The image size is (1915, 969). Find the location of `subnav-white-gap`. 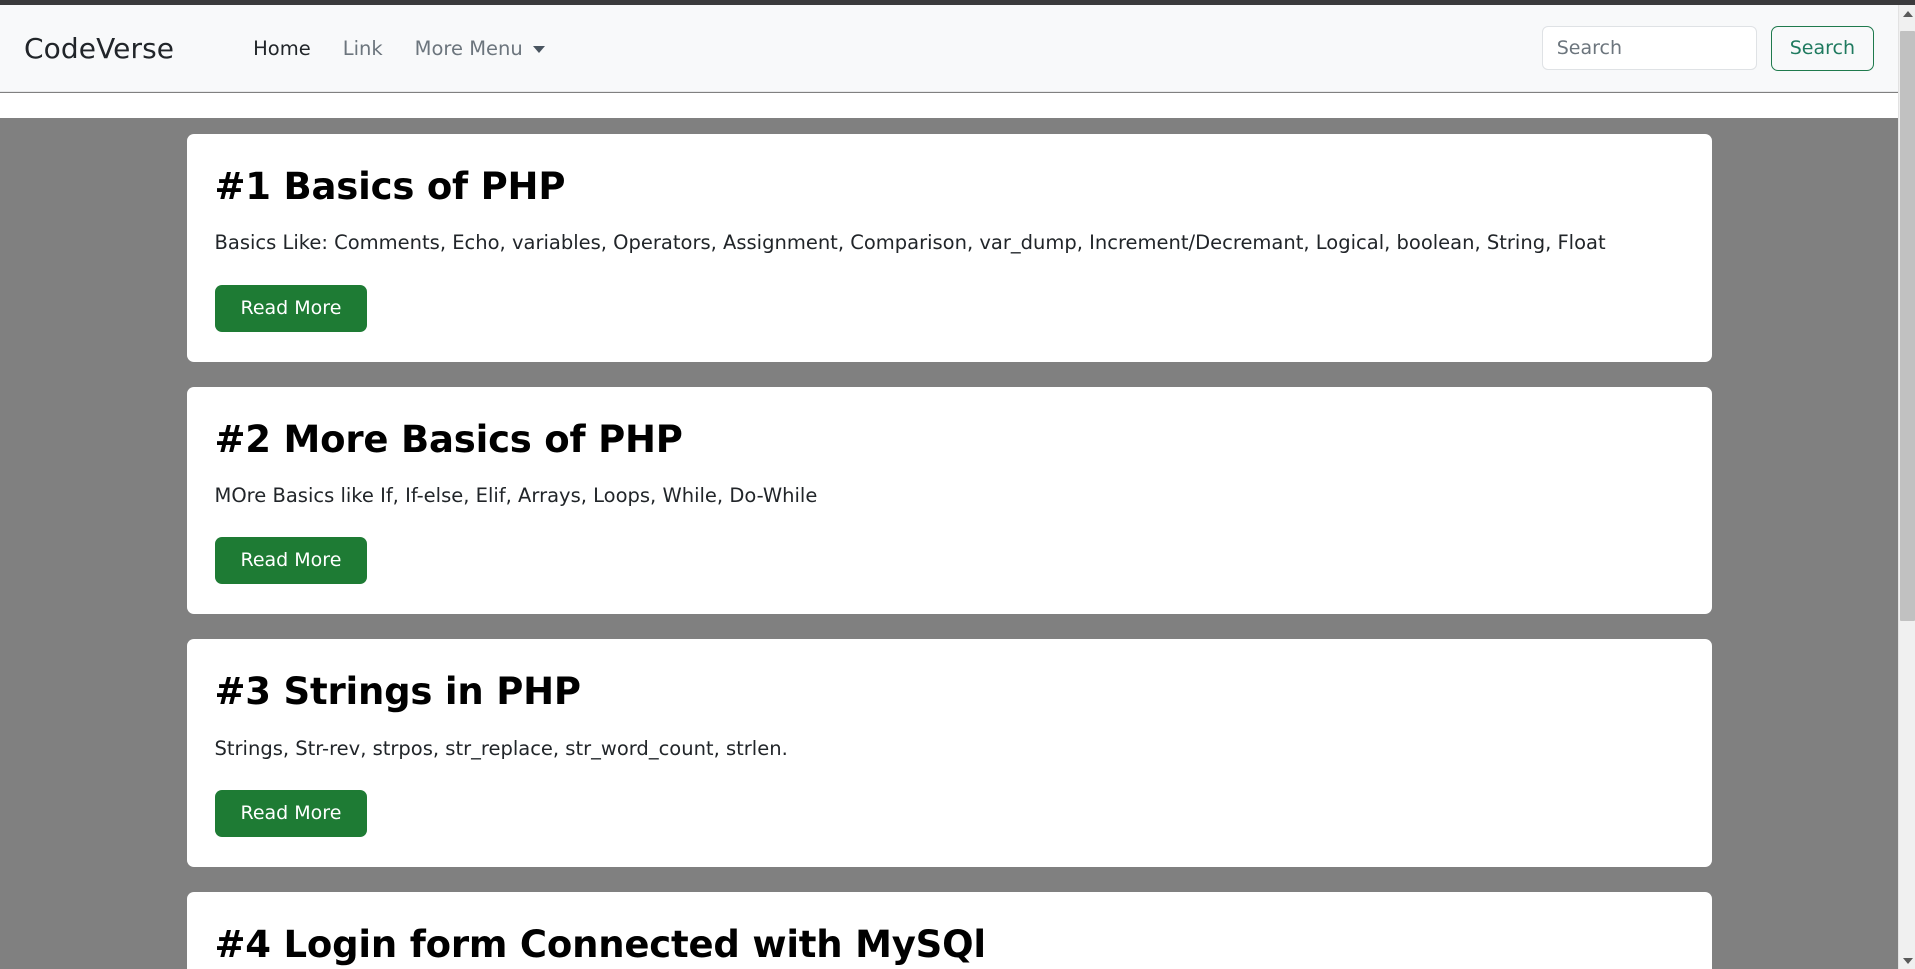

subnav-white-gap is located at coordinates (949, 105).